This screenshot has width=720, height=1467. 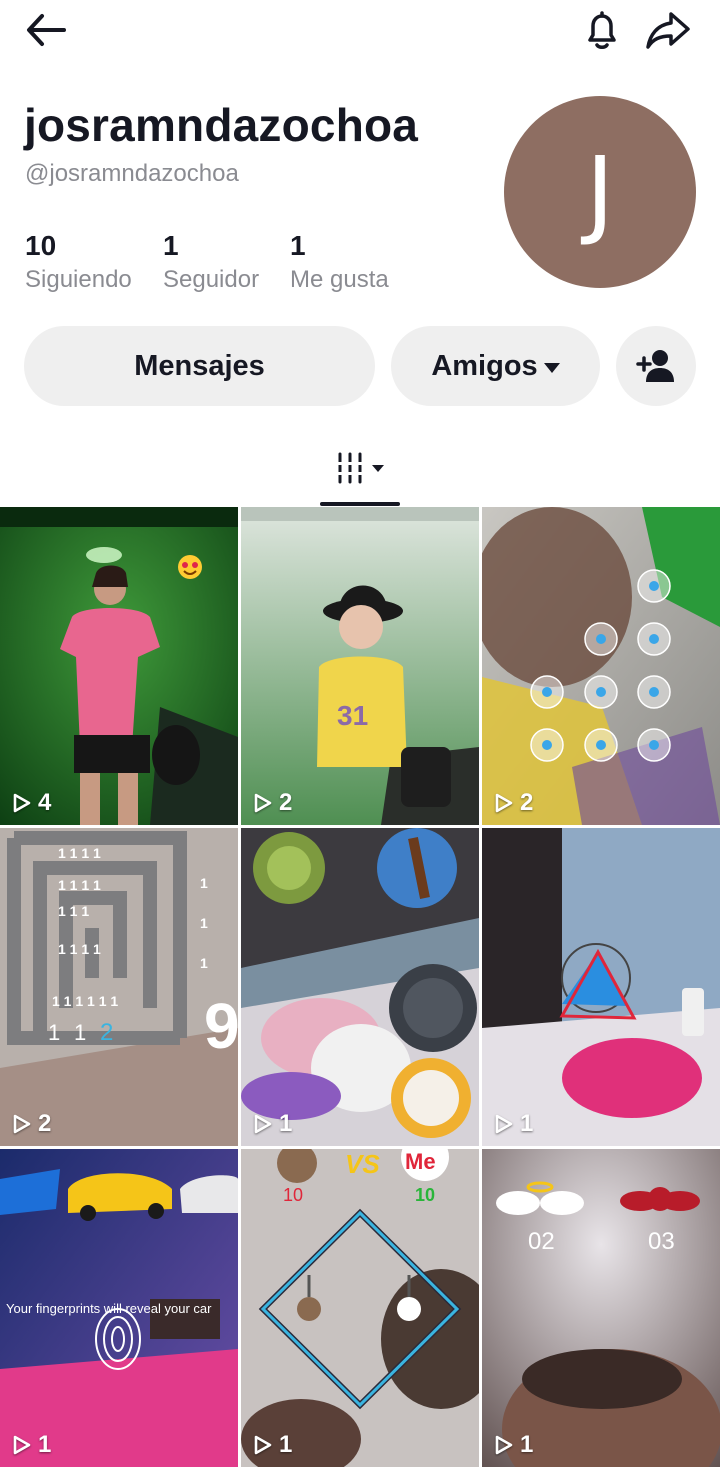 I want to click on svg-text: 2, so click(x=106, y=1032).